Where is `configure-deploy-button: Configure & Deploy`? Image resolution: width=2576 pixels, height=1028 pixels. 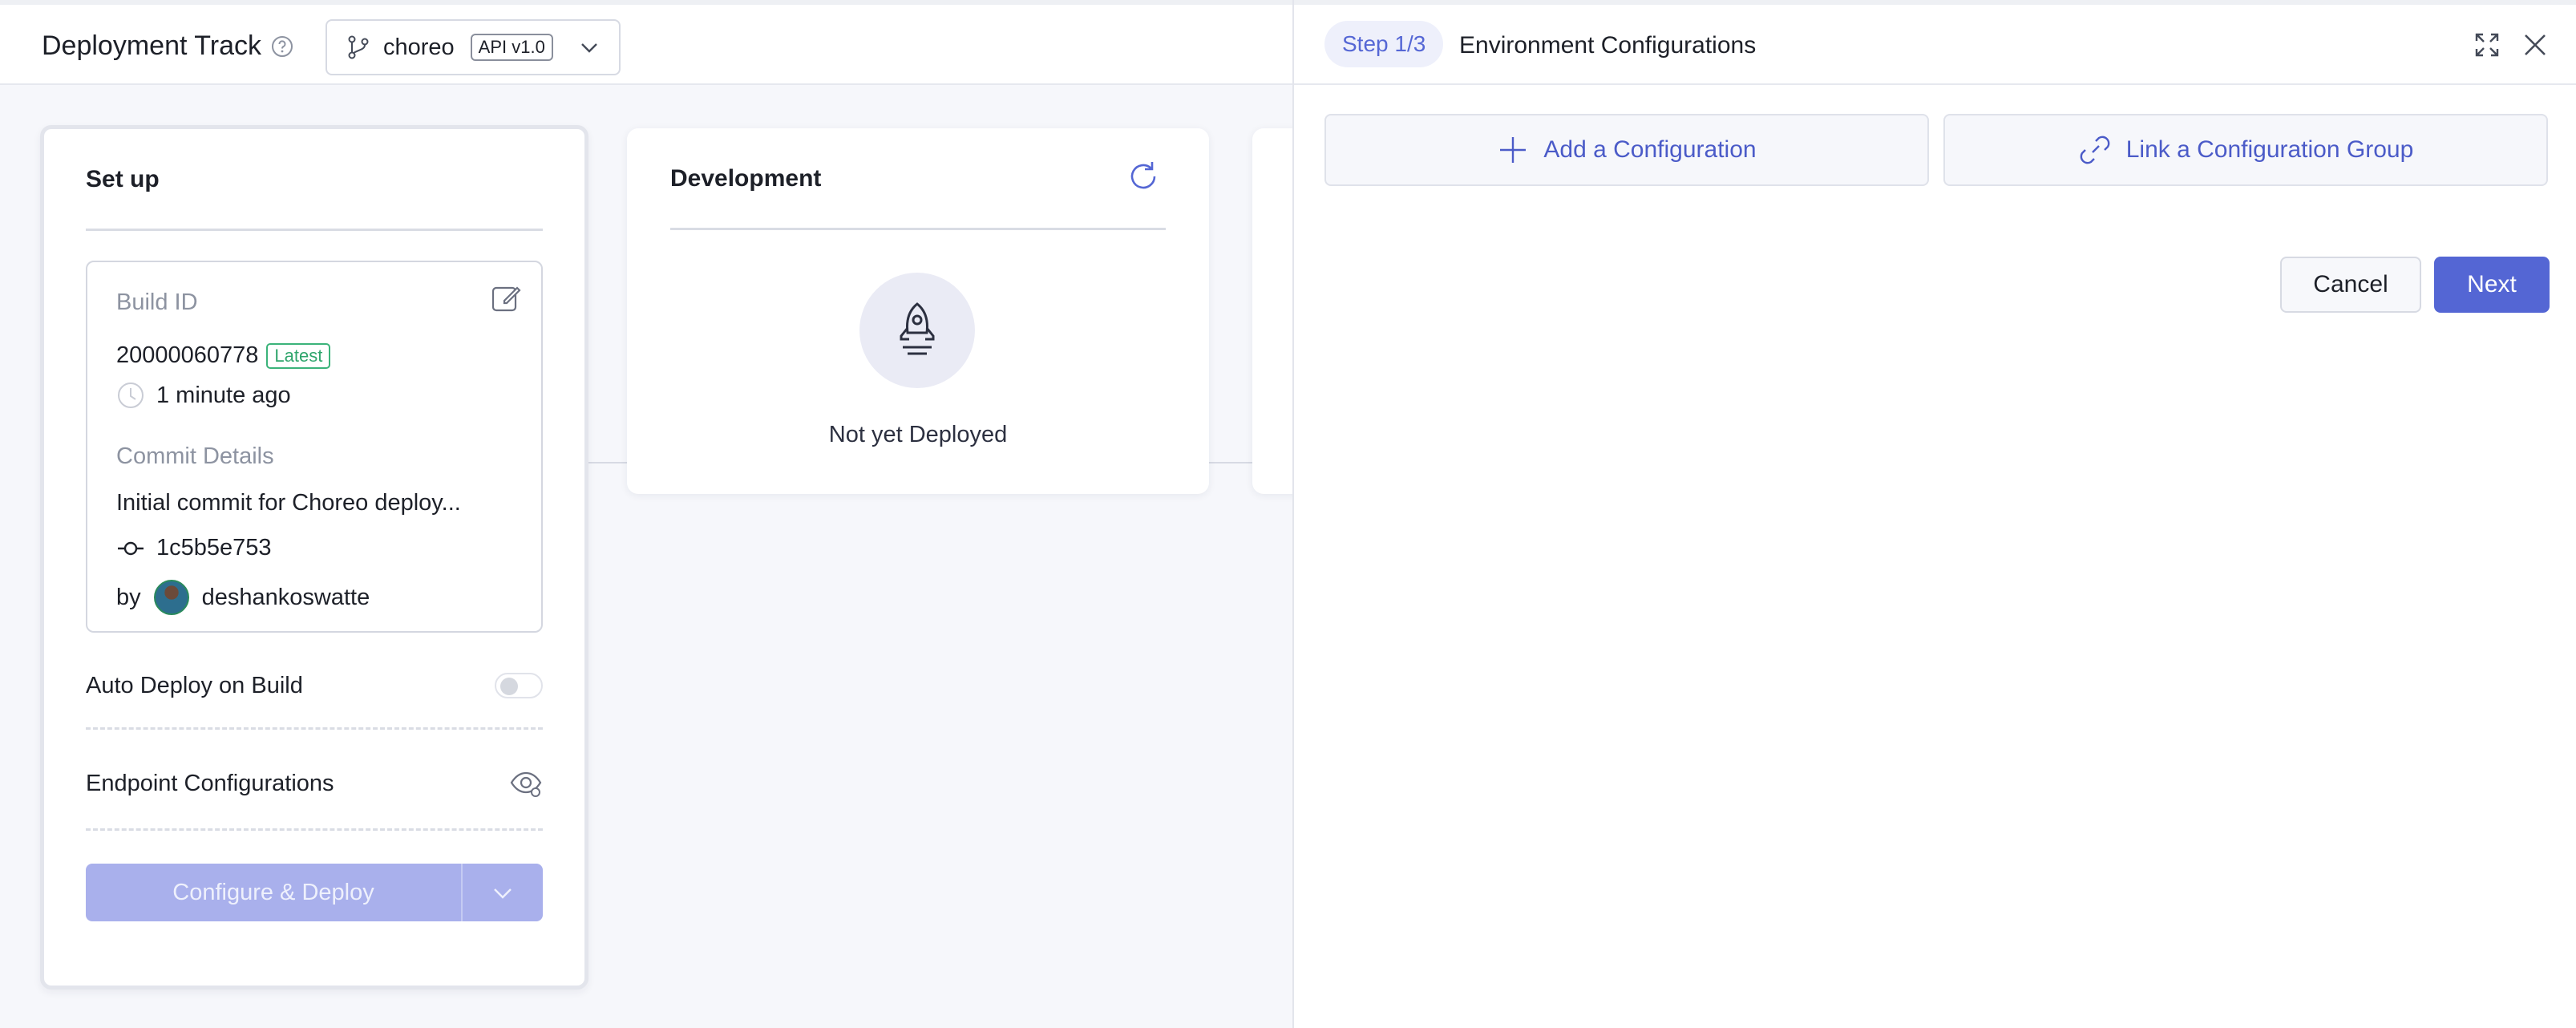 configure-deploy-button: Configure & Deploy is located at coordinates (314, 892).